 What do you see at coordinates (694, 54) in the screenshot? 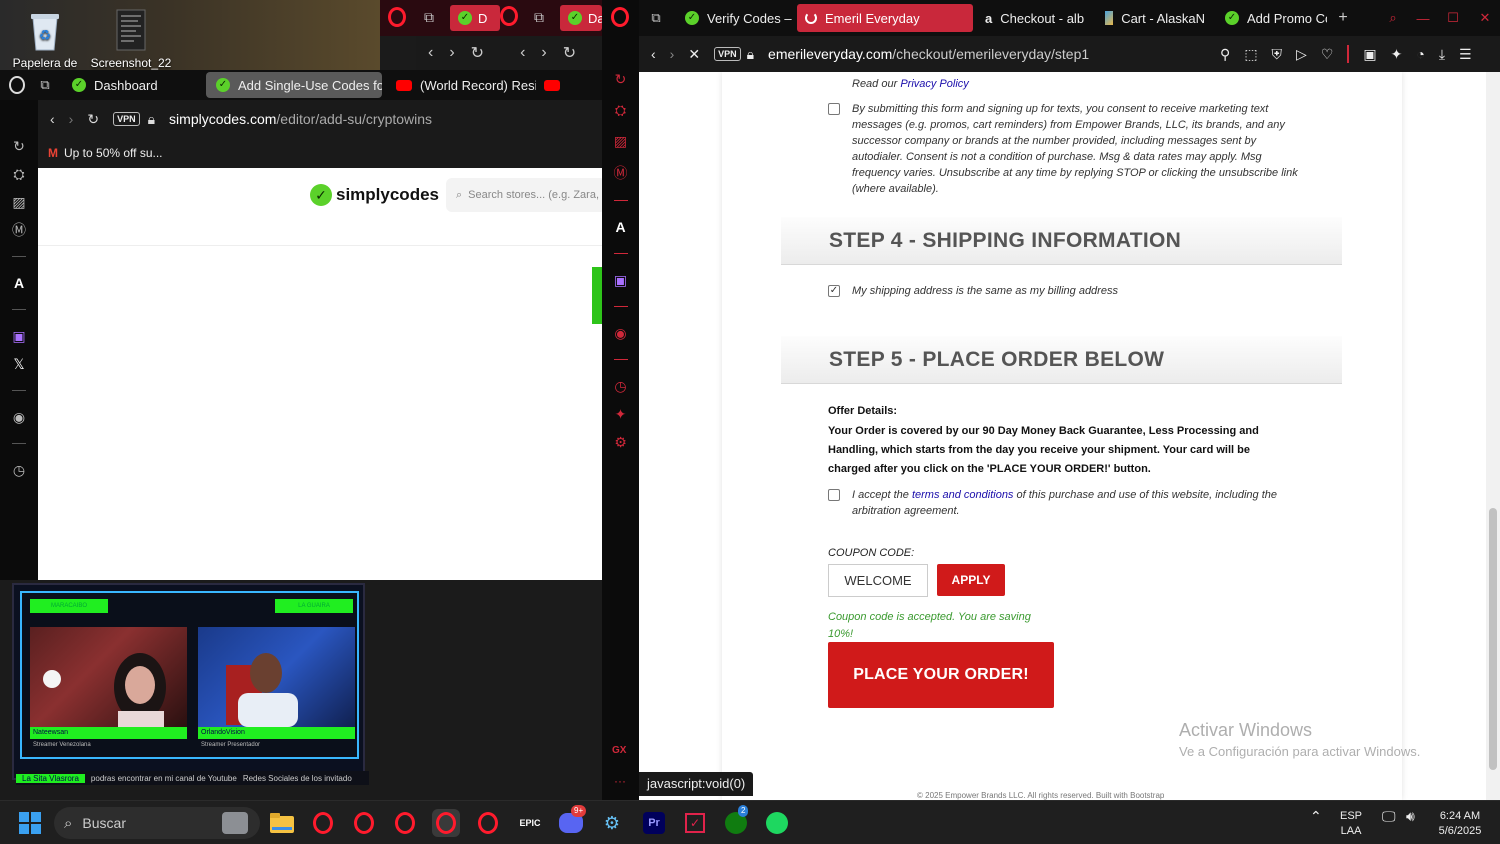
I see `stop-loading-icon: ✕` at bounding box center [694, 54].